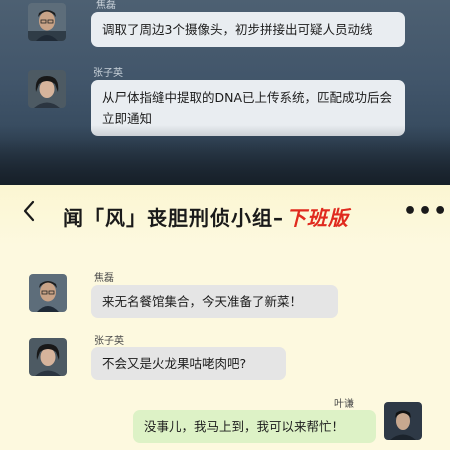 The height and width of the screenshot is (450, 450). I want to click on message-bubble: 没事儿，我马上到，我可以来帮忙！, so click(254, 426).